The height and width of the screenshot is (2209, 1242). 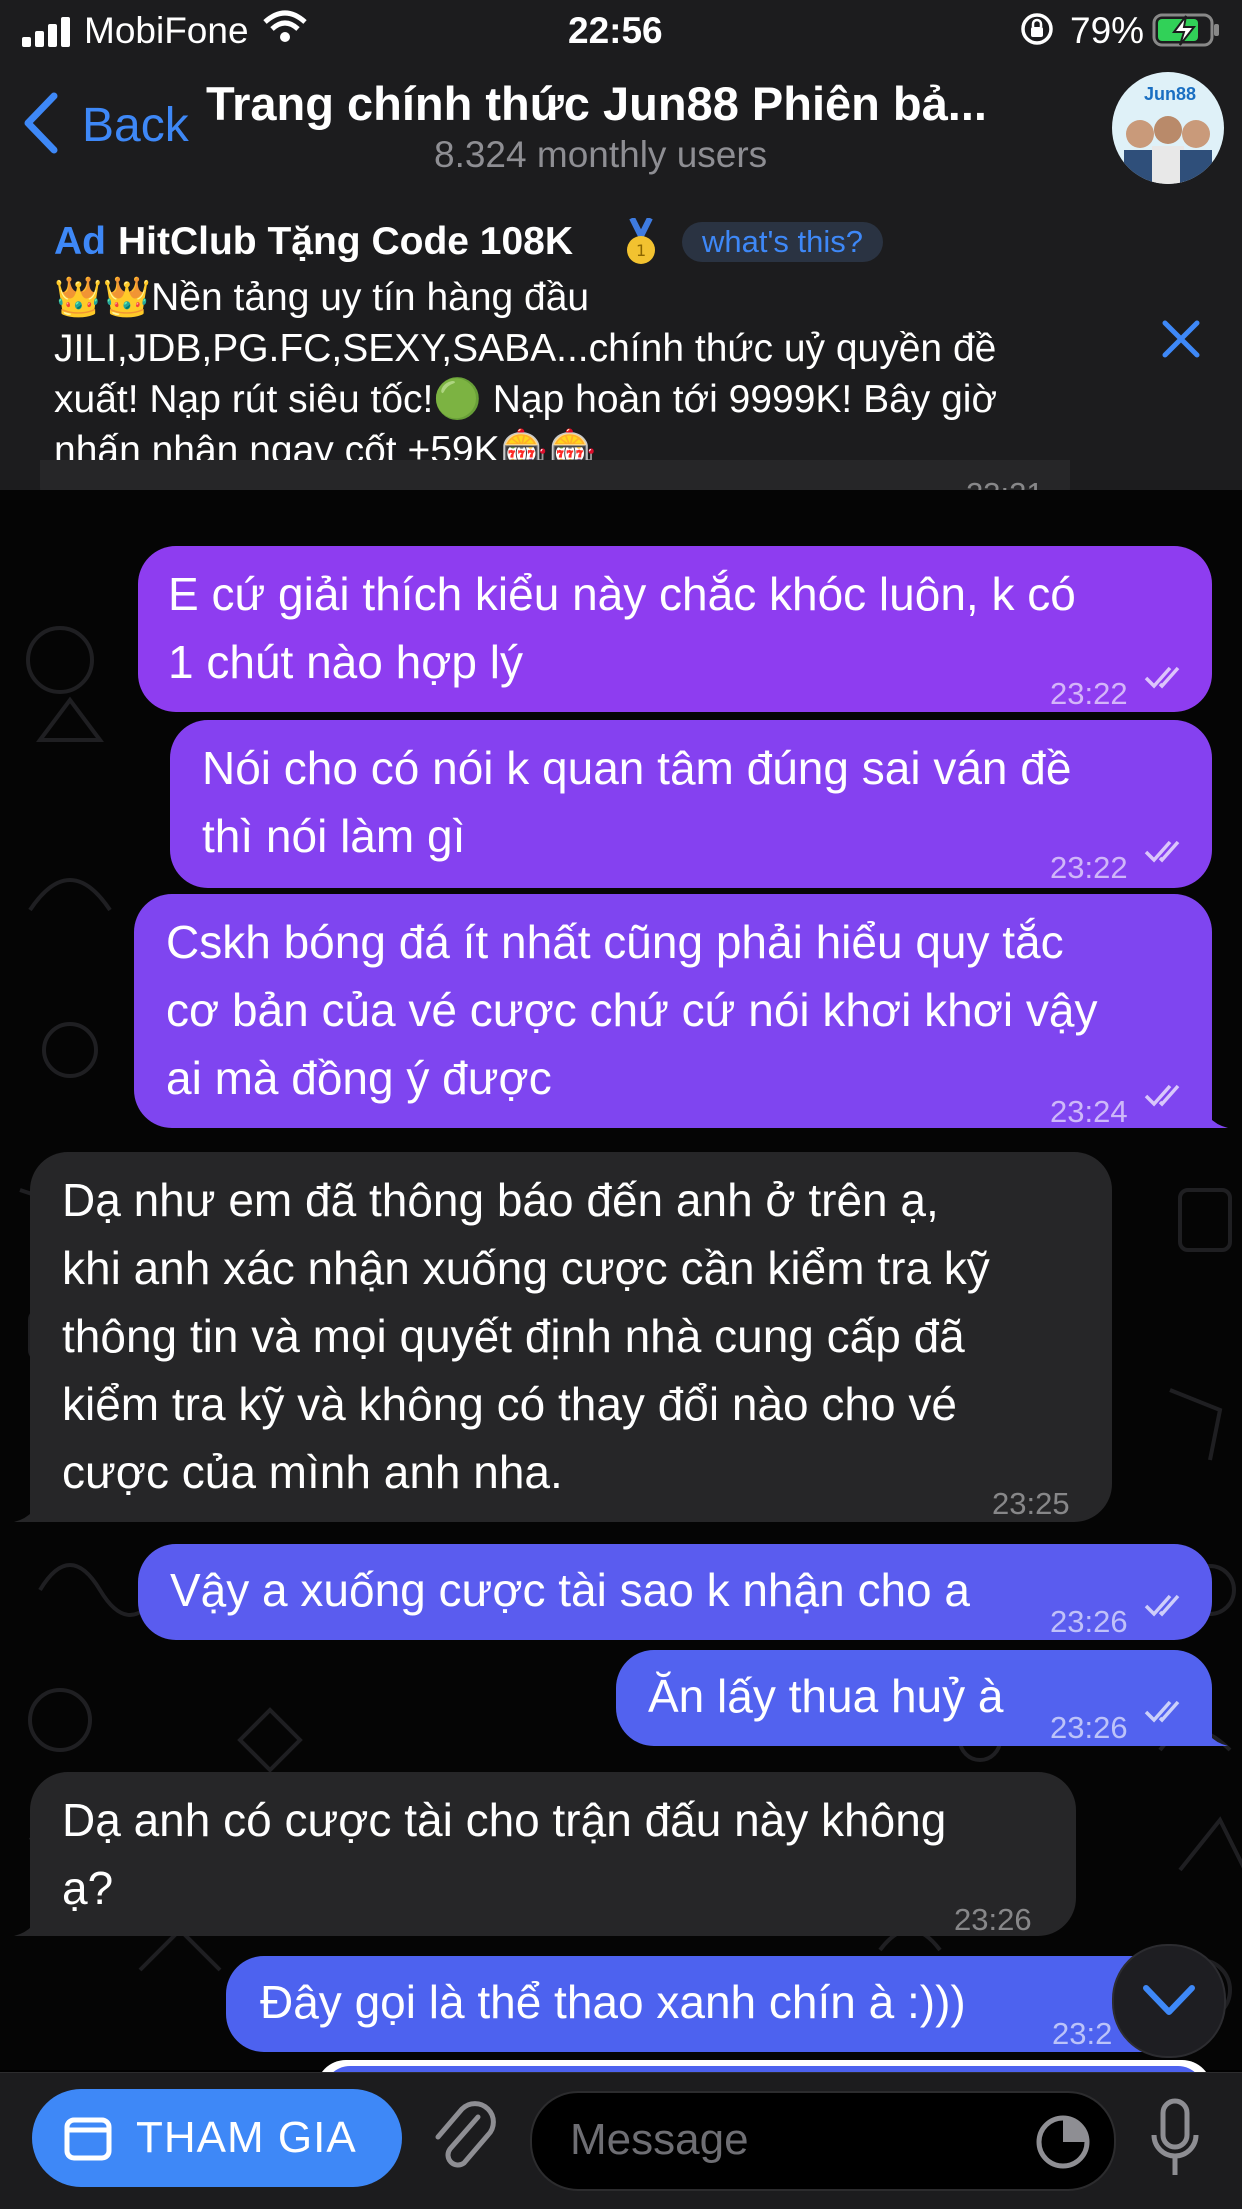 I want to click on wifi-icon, so click(x=285, y=27).